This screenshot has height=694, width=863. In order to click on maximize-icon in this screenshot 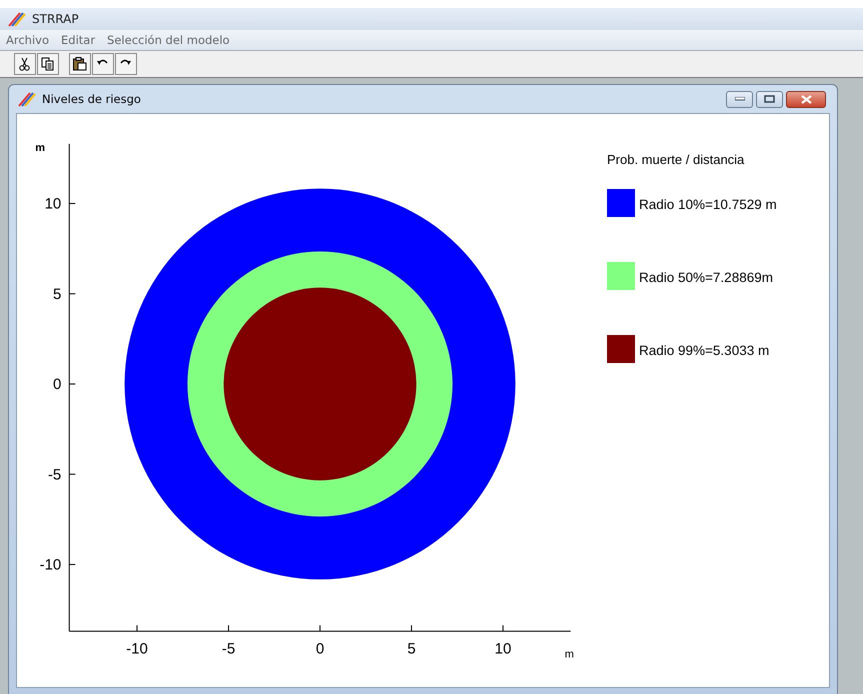, I will do `click(769, 99)`.